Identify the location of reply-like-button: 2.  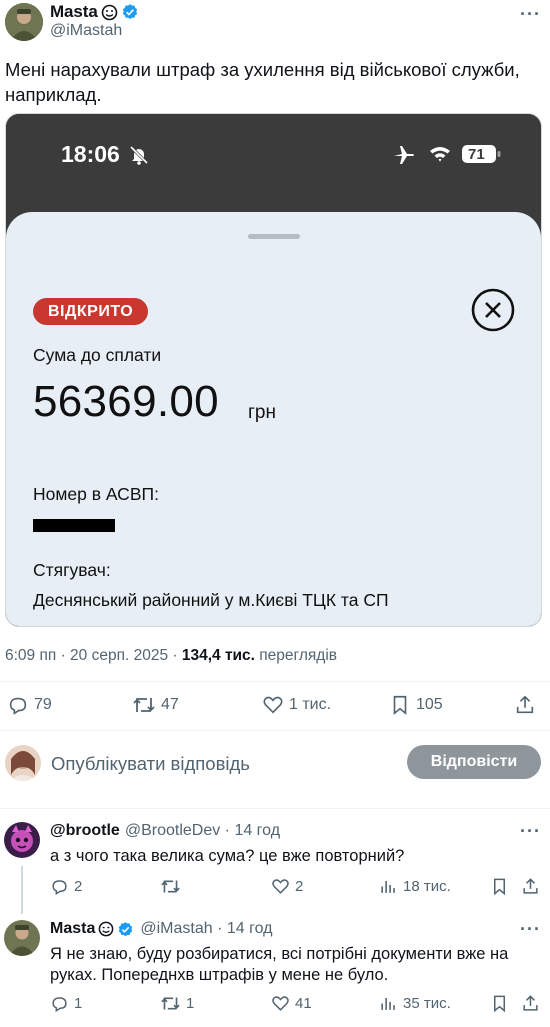
(287, 886).